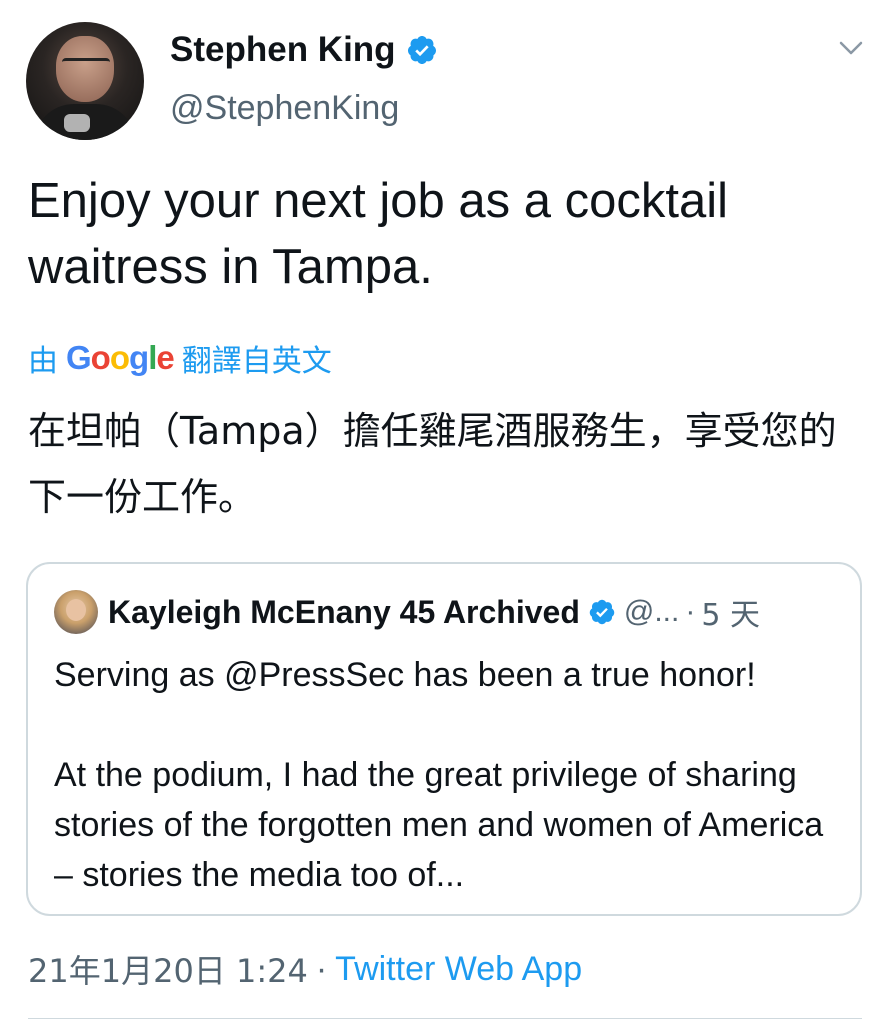 The image size is (890, 1024). What do you see at coordinates (445, 1018) in the screenshot?
I see `divider` at bounding box center [445, 1018].